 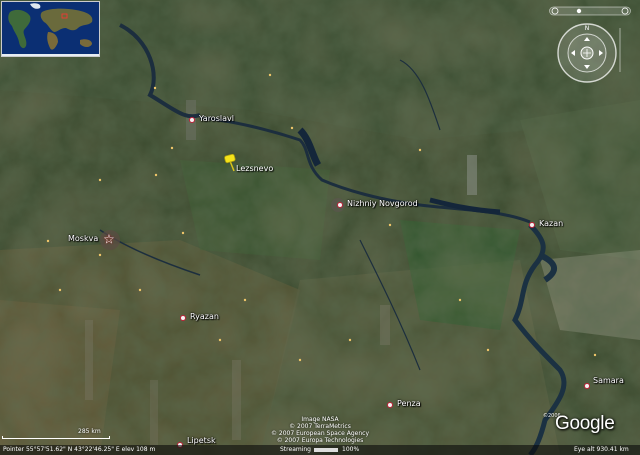 What do you see at coordinates (409, 403) in the screenshot?
I see `city-label: Penza` at bounding box center [409, 403].